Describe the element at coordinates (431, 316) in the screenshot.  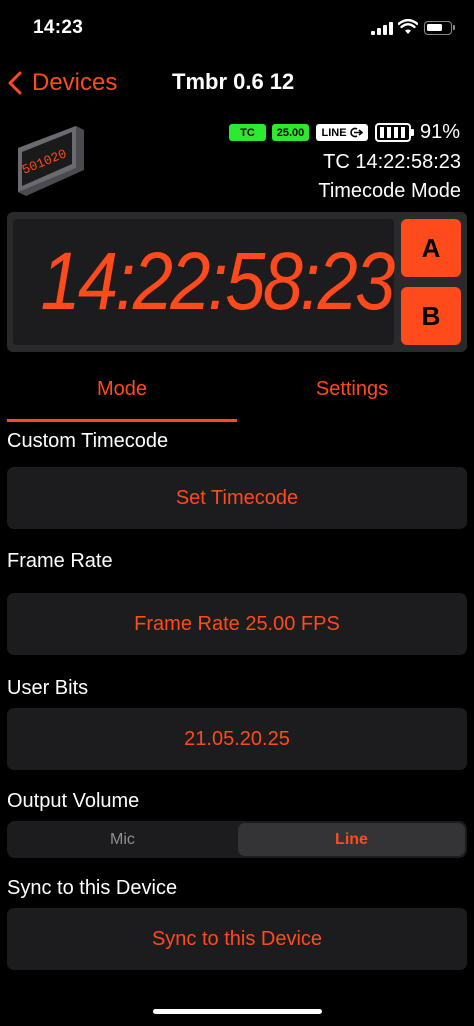
I see `b-button: B` at that location.